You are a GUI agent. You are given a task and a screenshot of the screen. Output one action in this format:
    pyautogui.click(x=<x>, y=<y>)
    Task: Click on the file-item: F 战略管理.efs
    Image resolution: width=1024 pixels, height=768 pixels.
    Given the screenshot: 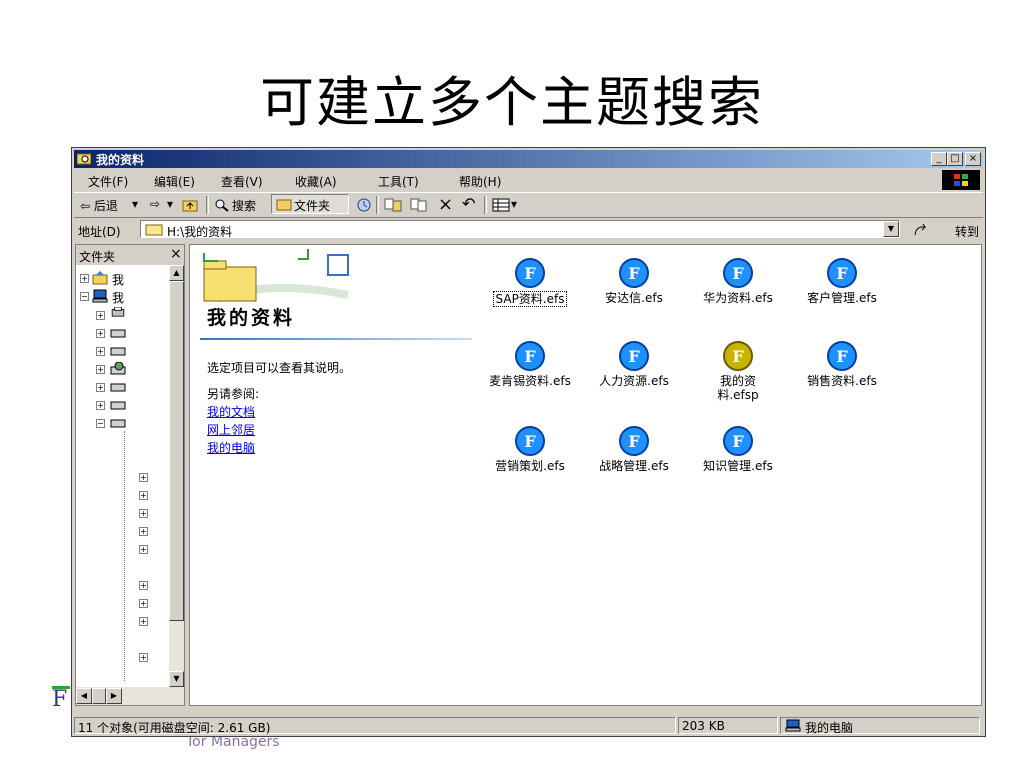 What is the action you would take?
    pyautogui.click(x=634, y=449)
    